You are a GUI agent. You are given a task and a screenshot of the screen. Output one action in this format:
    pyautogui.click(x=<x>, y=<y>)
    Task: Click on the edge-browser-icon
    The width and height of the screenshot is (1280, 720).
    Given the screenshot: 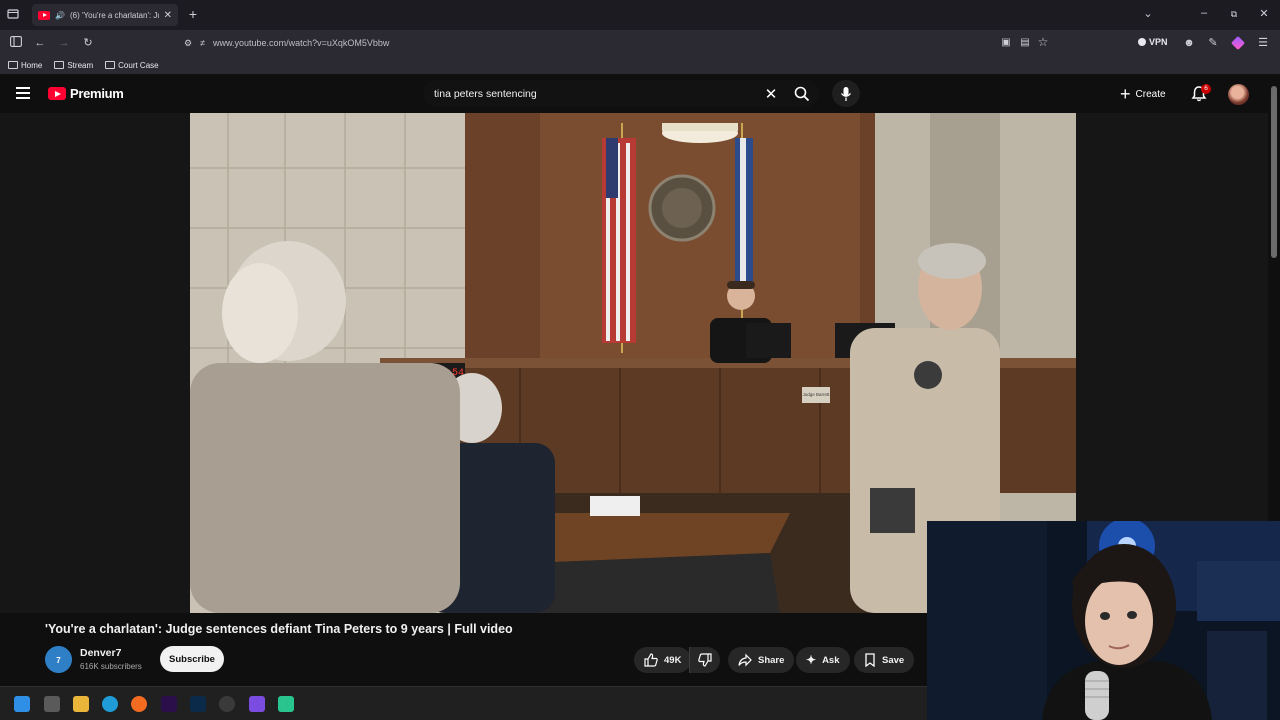 What is the action you would take?
    pyautogui.click(x=110, y=704)
    